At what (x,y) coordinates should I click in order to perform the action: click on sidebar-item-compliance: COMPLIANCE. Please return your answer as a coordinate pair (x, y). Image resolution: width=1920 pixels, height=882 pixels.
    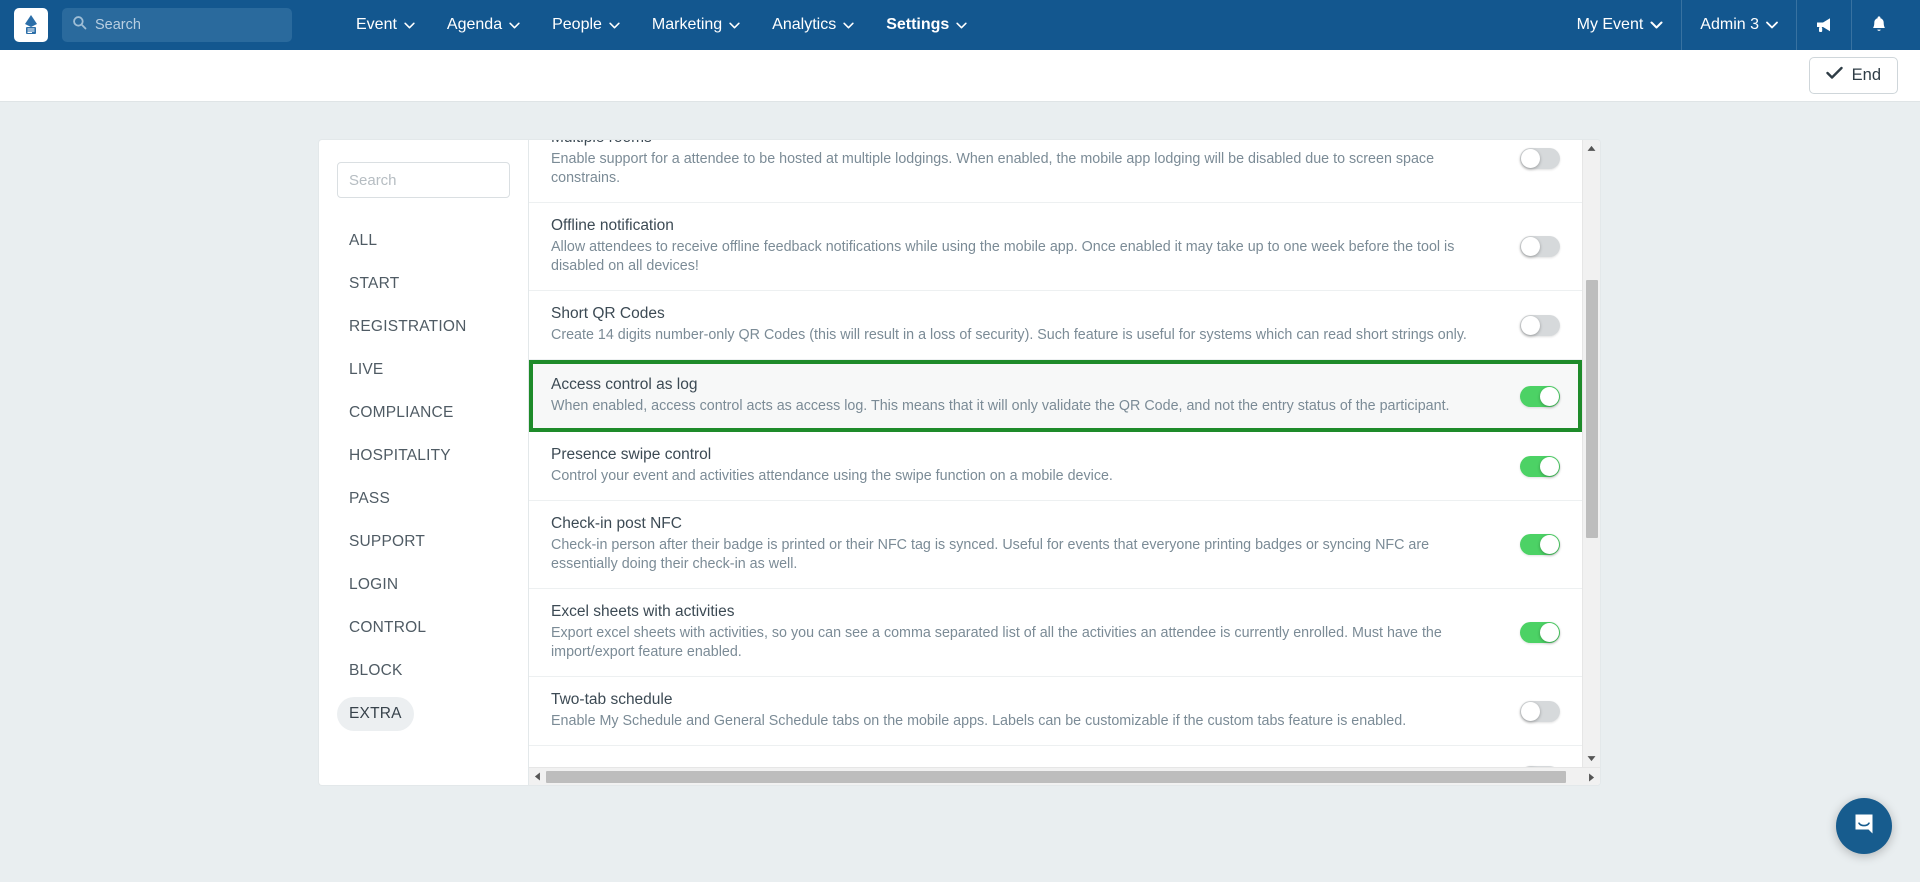
    Looking at the image, I should click on (401, 413).